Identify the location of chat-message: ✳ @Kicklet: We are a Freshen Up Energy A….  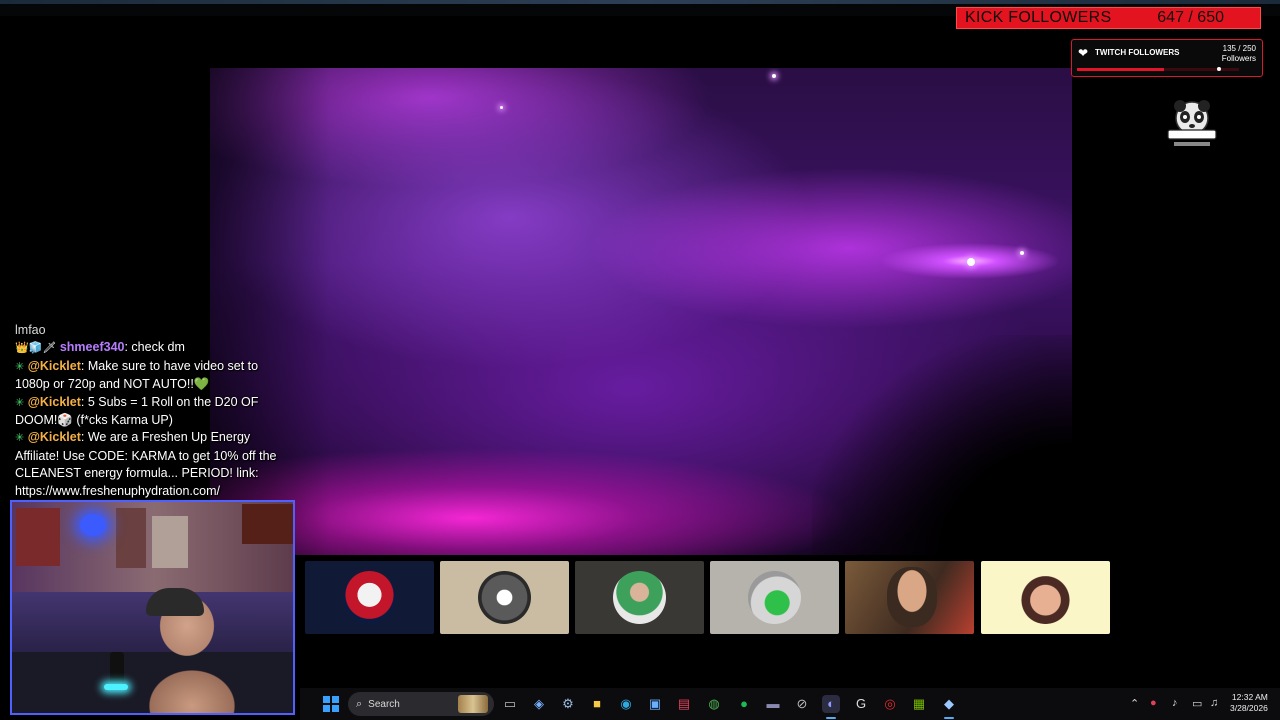
(154, 464).